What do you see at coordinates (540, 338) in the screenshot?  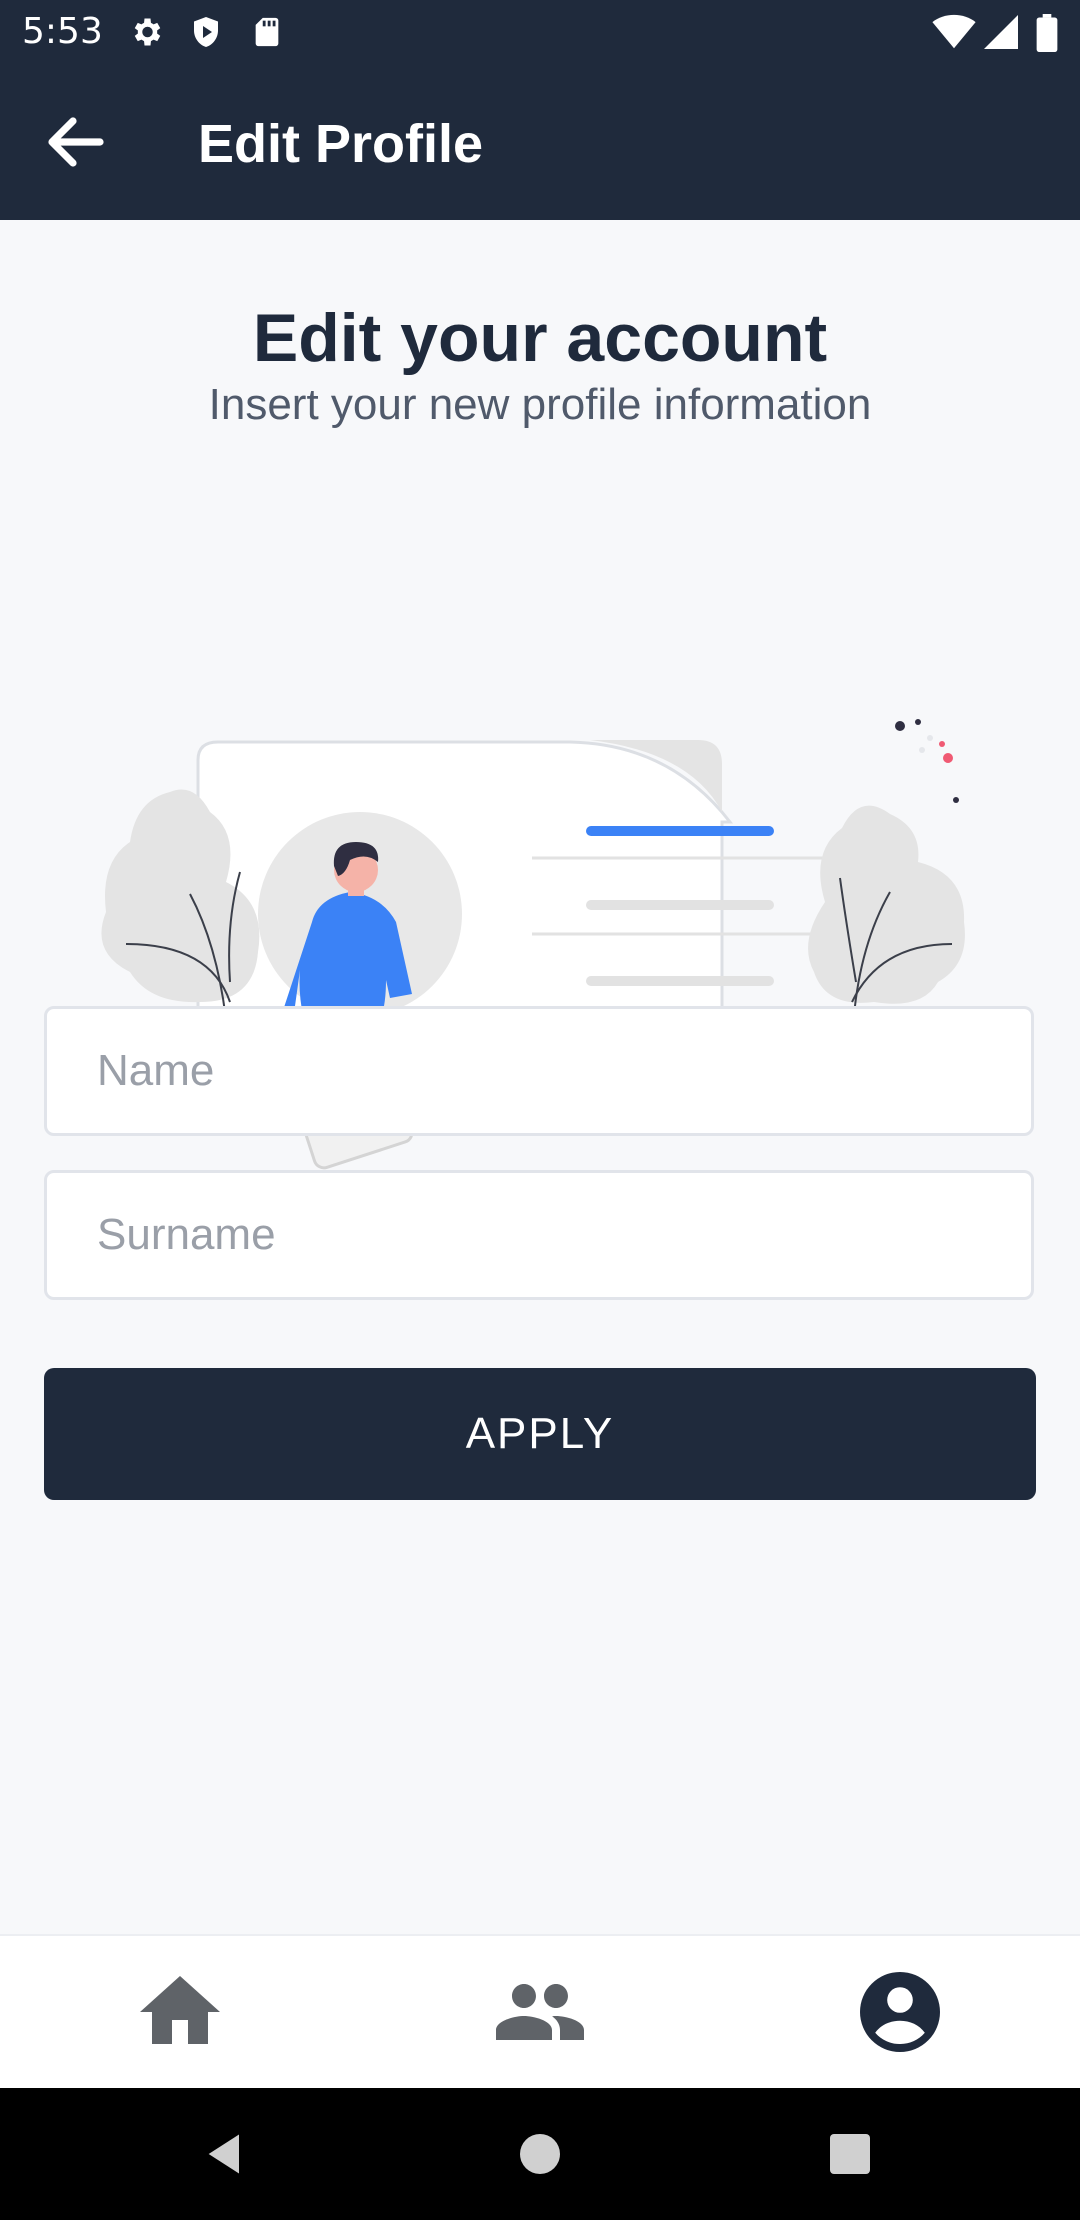 I see `form-heading: Edit your account` at bounding box center [540, 338].